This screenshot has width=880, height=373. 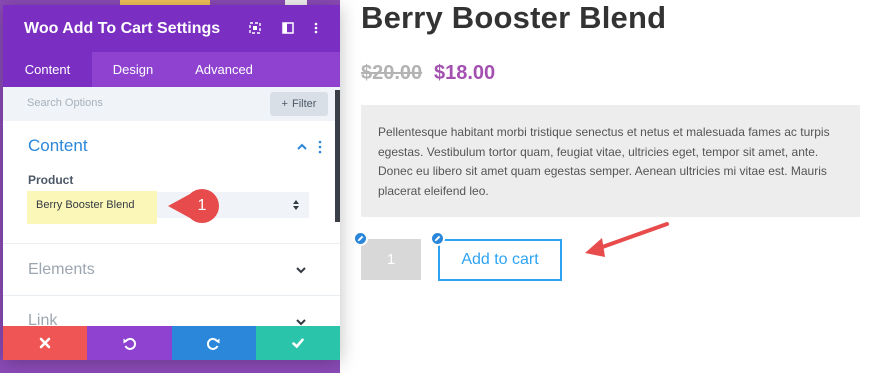 I want to click on undo-icon, so click(x=130, y=343).